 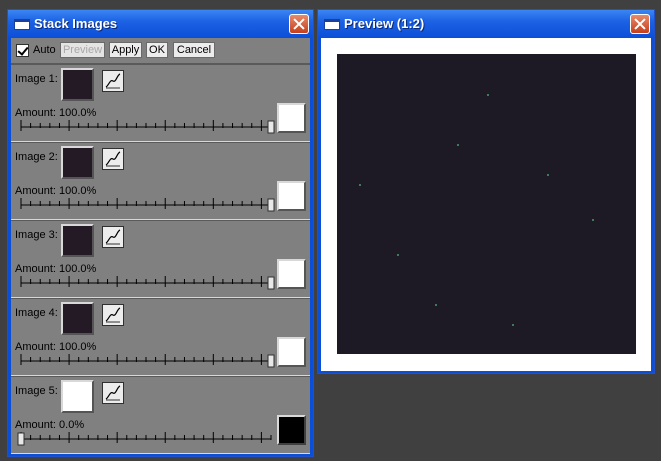 What do you see at coordinates (160, 337) in the screenshot?
I see `image-section: Image 4: Amount: 100.0%` at bounding box center [160, 337].